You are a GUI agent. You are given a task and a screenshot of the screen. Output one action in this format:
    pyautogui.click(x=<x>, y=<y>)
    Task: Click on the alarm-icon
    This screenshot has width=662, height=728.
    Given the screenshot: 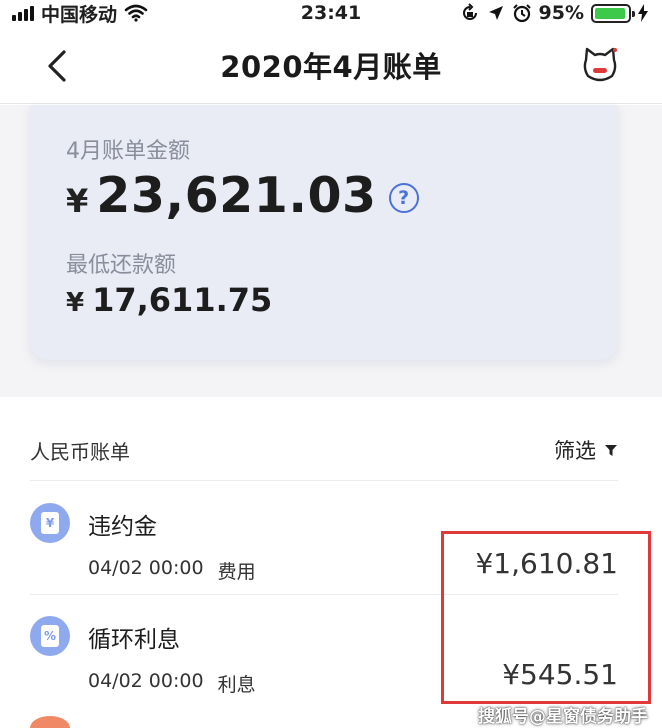 What is the action you would take?
    pyautogui.click(x=521, y=13)
    